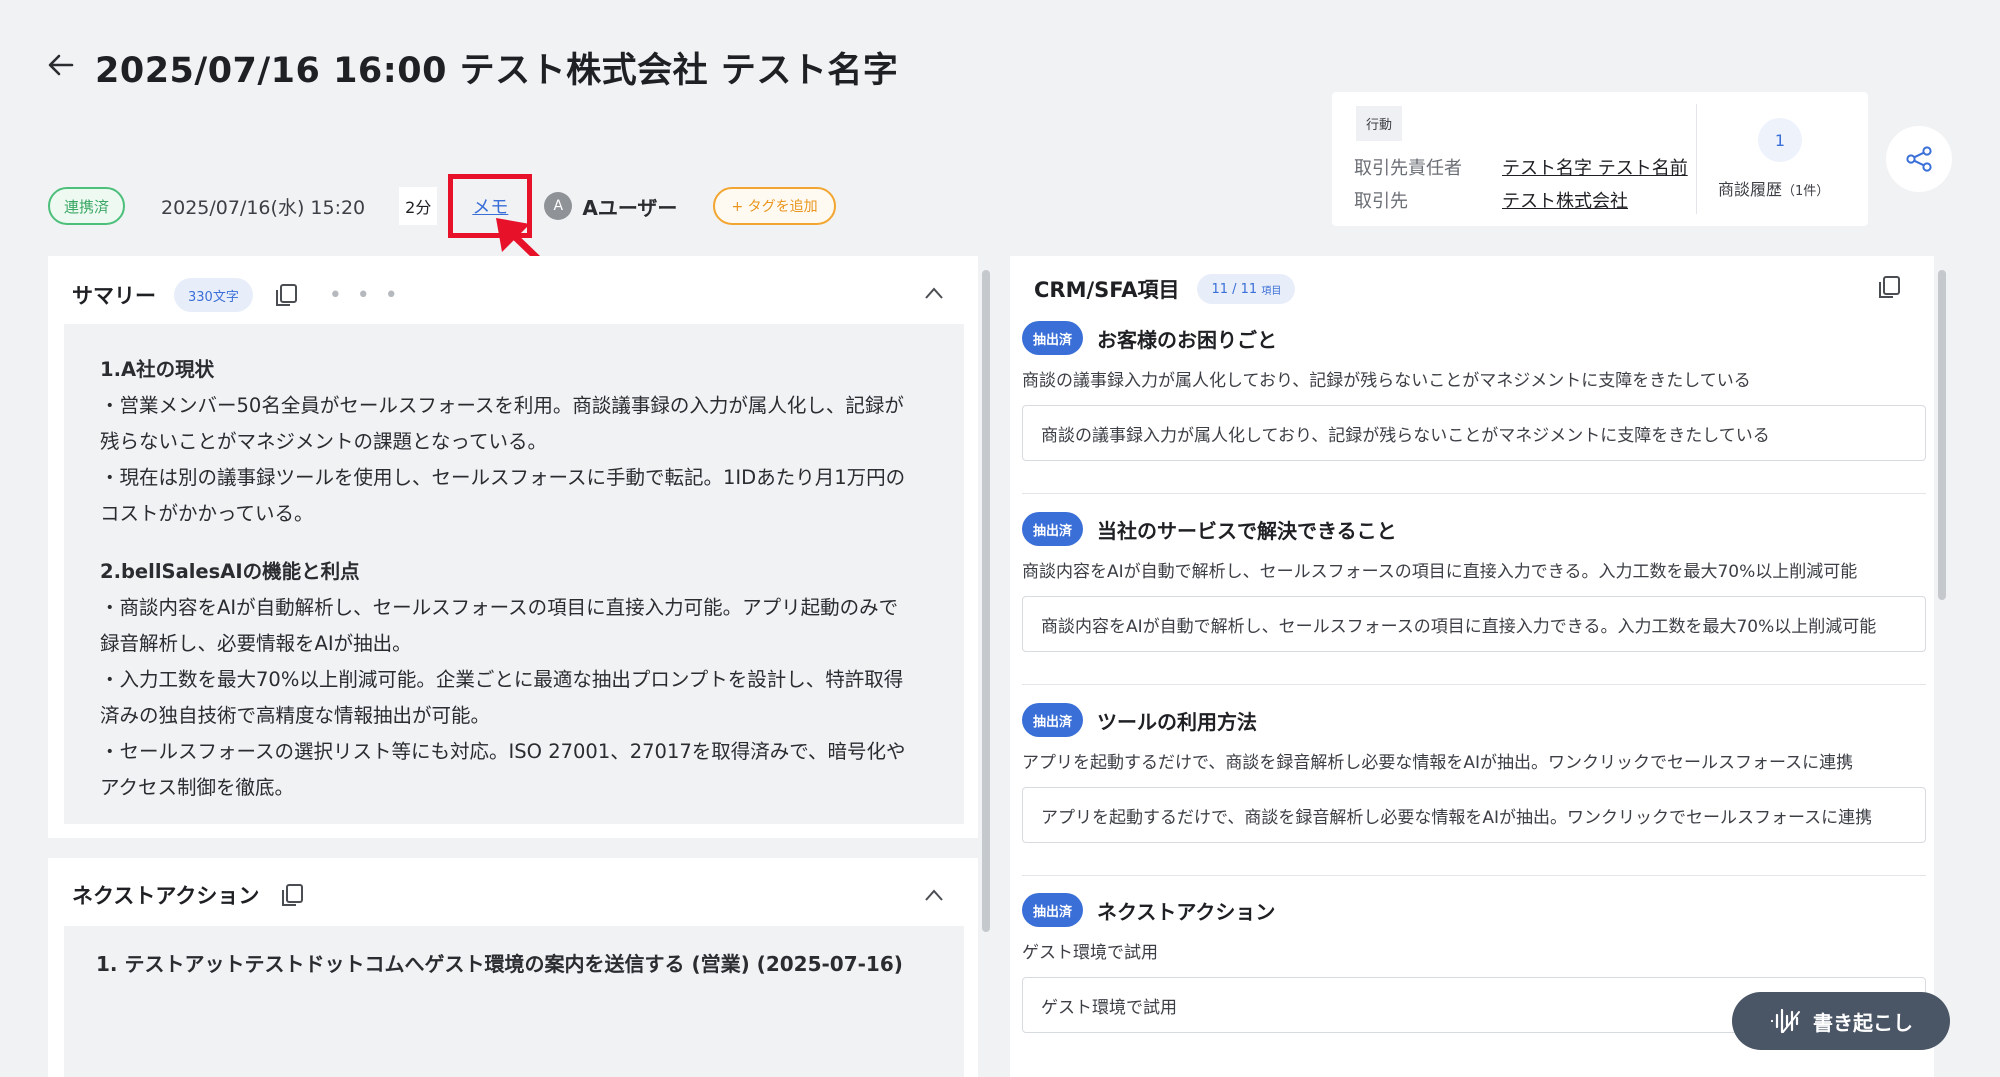  I want to click on summary-line: 残らないことがマネジメントの課題となっている。, so click(323, 441).